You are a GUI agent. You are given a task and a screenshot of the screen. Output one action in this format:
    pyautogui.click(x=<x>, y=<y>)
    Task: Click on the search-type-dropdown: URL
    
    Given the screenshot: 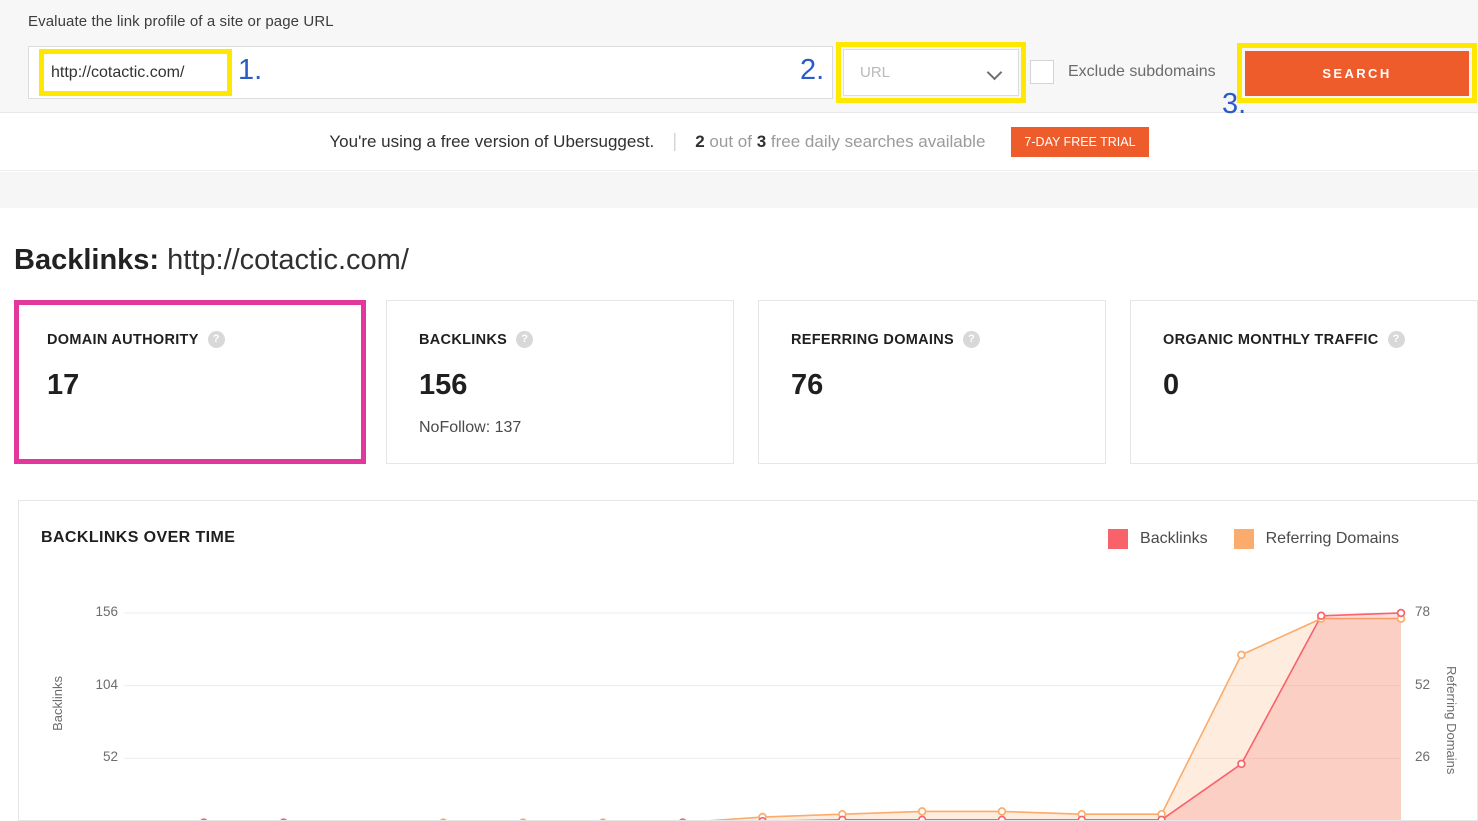 What is the action you would take?
    pyautogui.click(x=931, y=72)
    